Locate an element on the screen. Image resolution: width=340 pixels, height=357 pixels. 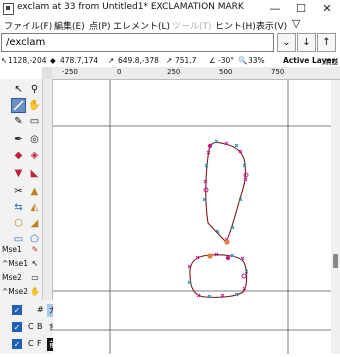
scroll-tool-icon: ✋ is located at coordinates (34, 105).